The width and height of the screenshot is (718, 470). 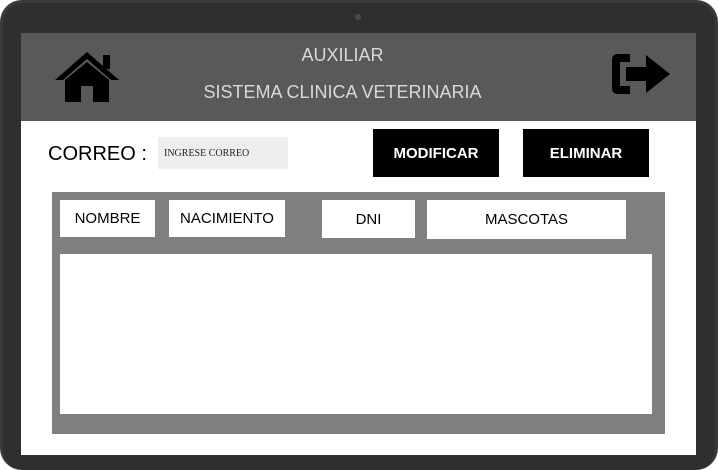 I want to click on delete-button: ELIMINAR, so click(x=586, y=153).